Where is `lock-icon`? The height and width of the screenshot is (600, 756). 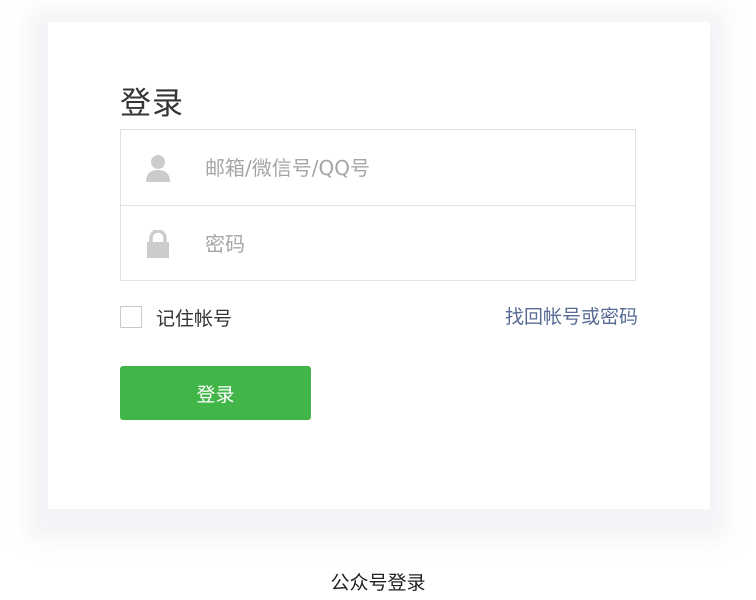 lock-icon is located at coordinates (158, 243).